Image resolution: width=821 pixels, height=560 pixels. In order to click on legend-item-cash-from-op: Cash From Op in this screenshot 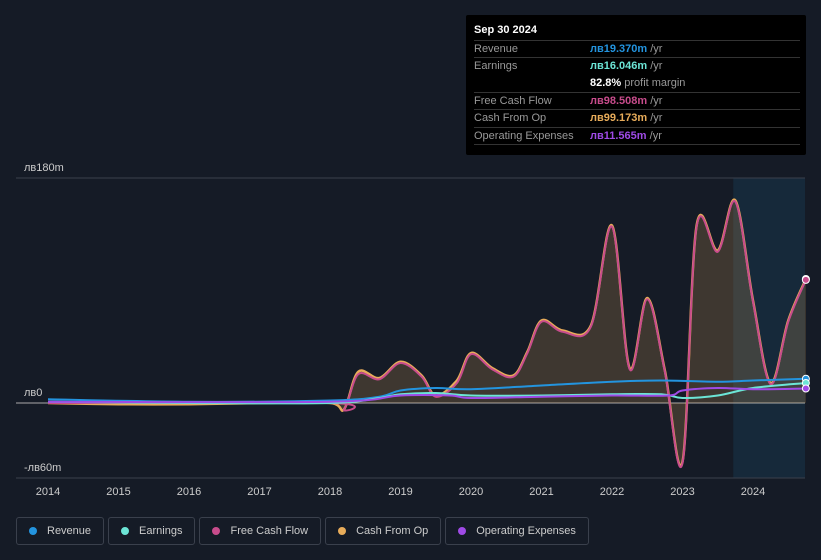, I will do `click(383, 531)`.